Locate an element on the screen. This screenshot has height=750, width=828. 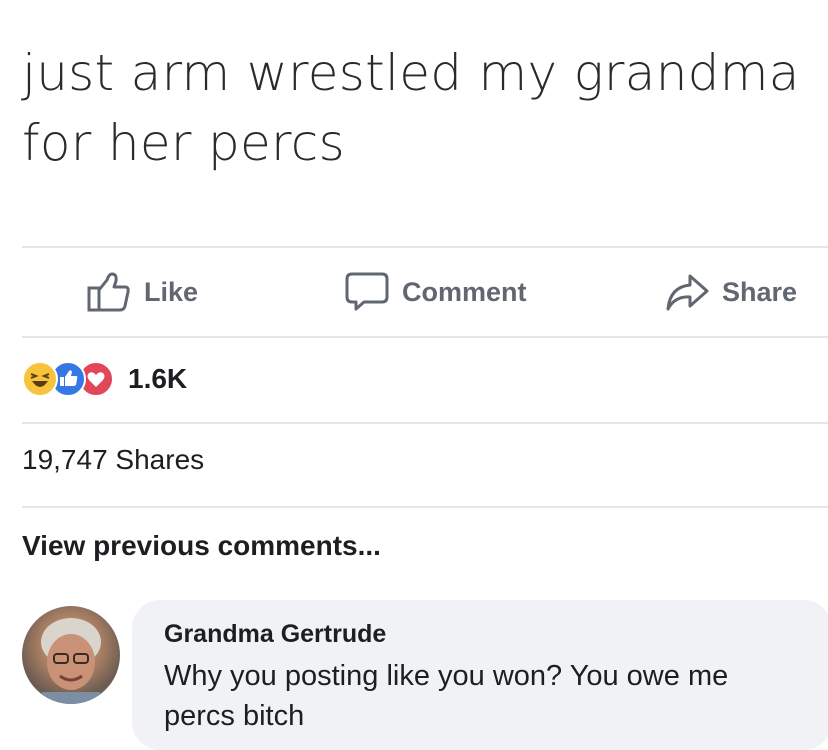
post-text-line-1: just arm wrestled my grandma is located at coordinates (411, 73).